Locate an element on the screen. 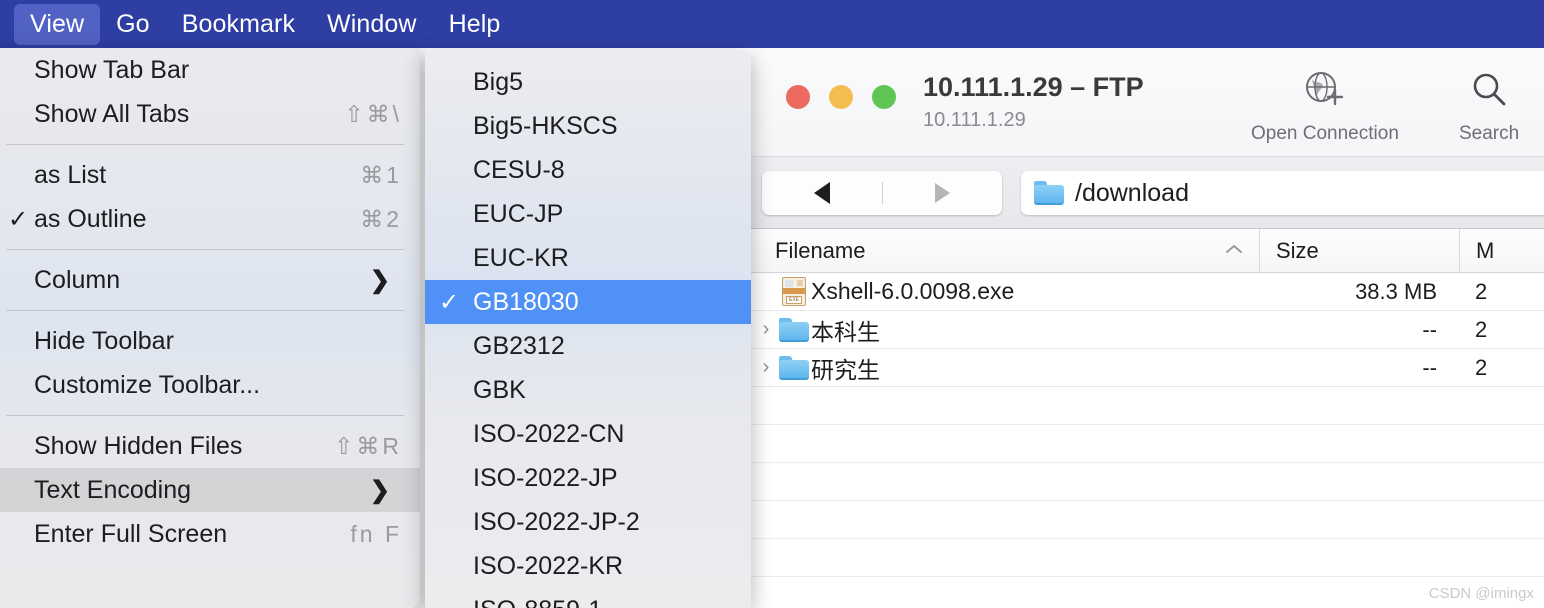 The height and width of the screenshot is (608, 1544). encoding-item-iso-2022-jp-2: ✓ ISO-2022-JP-2 is located at coordinates (588, 522).